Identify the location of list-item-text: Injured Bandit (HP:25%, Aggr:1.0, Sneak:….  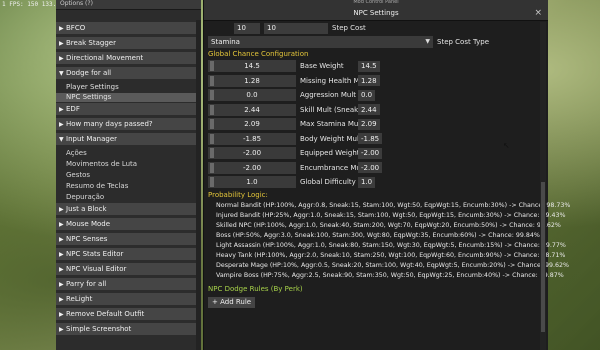
(391, 215).